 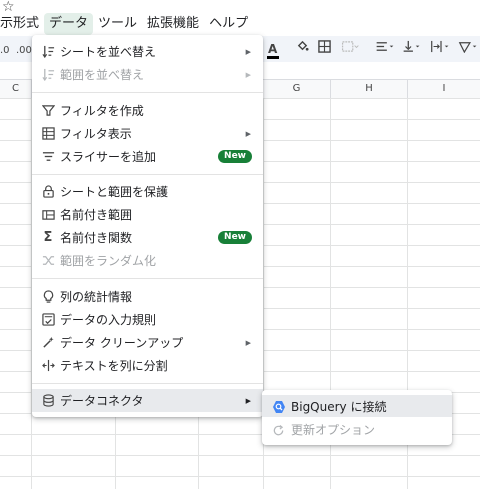 What do you see at coordinates (147, 400) in the screenshot?
I see `menu-item-data-connectors: データコネクタ ▶` at bounding box center [147, 400].